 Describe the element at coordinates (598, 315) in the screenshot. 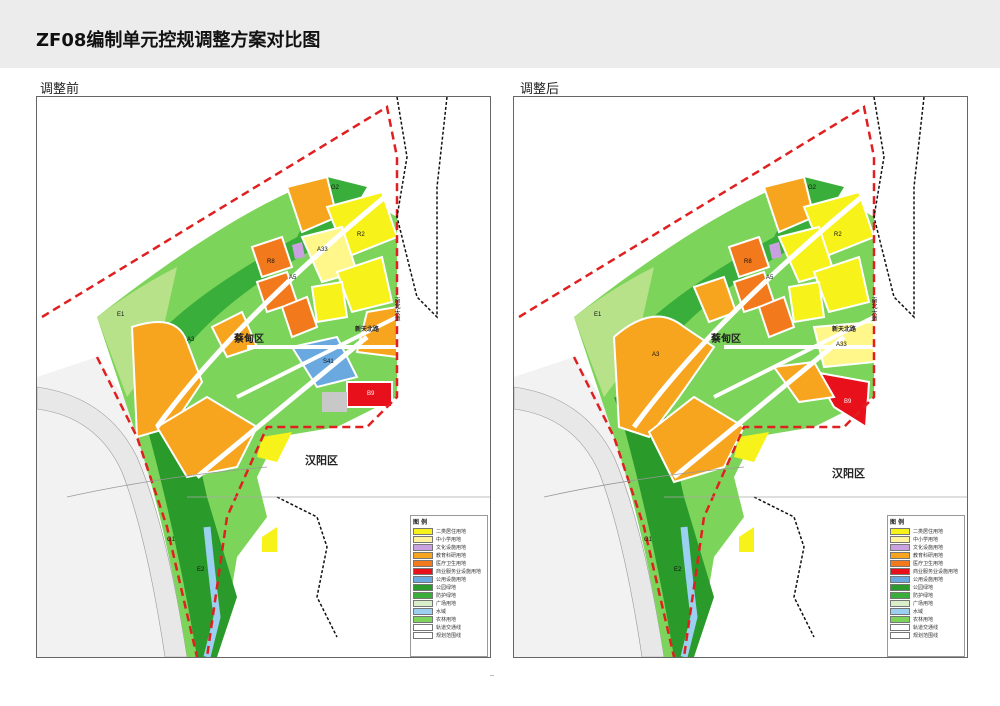

I see `parcel-label-e1: E1` at that location.